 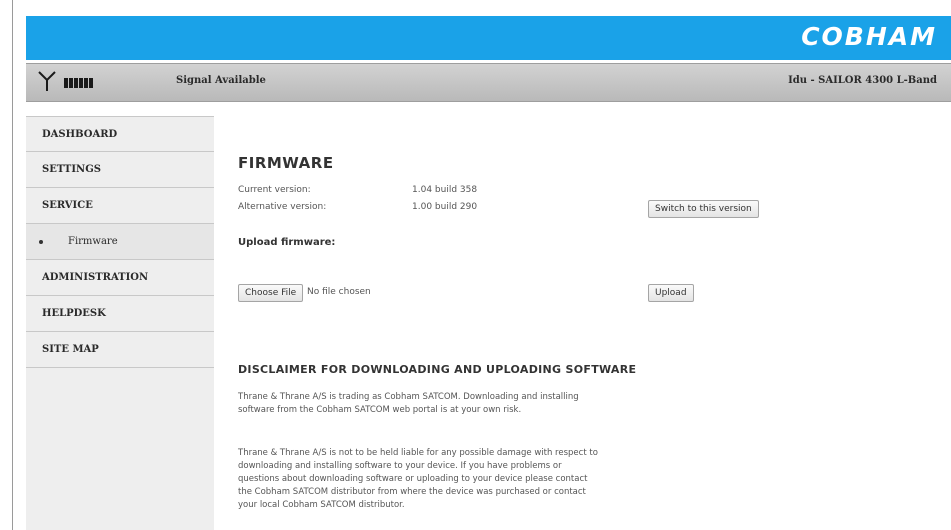 What do you see at coordinates (120, 242) in the screenshot?
I see `sidebar-item-firmware: Firmware` at bounding box center [120, 242].